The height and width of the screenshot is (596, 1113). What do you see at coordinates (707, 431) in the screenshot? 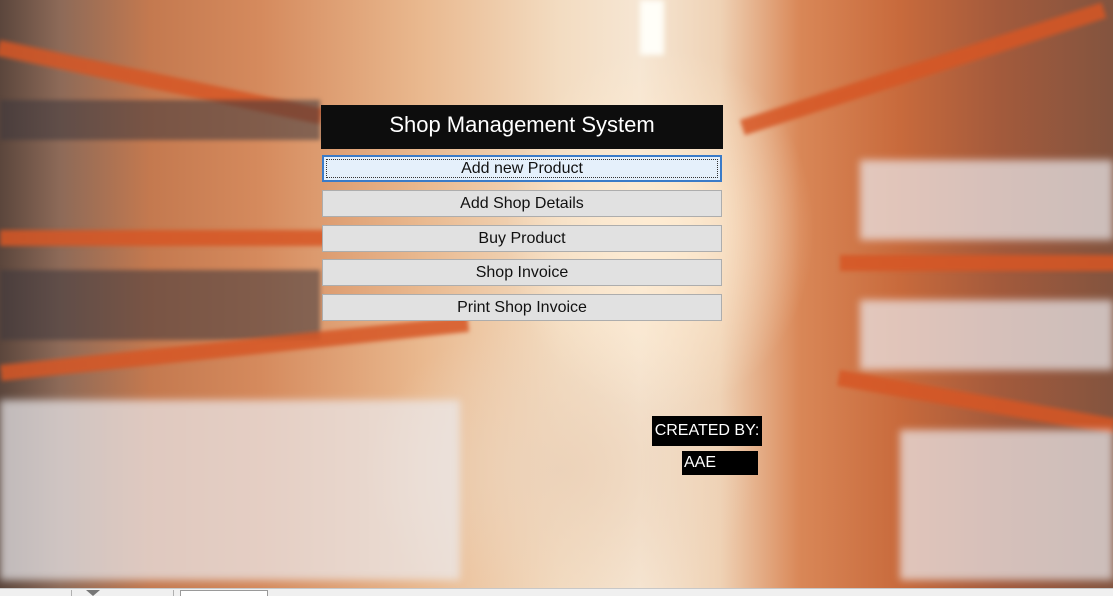
I see `created-by-label: CREATED BY:` at bounding box center [707, 431].